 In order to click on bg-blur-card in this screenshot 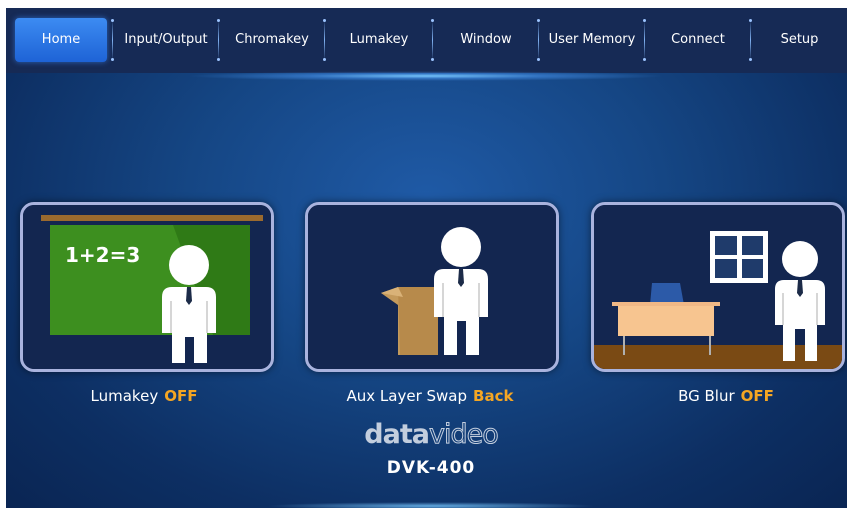, I will do `click(718, 287)`.